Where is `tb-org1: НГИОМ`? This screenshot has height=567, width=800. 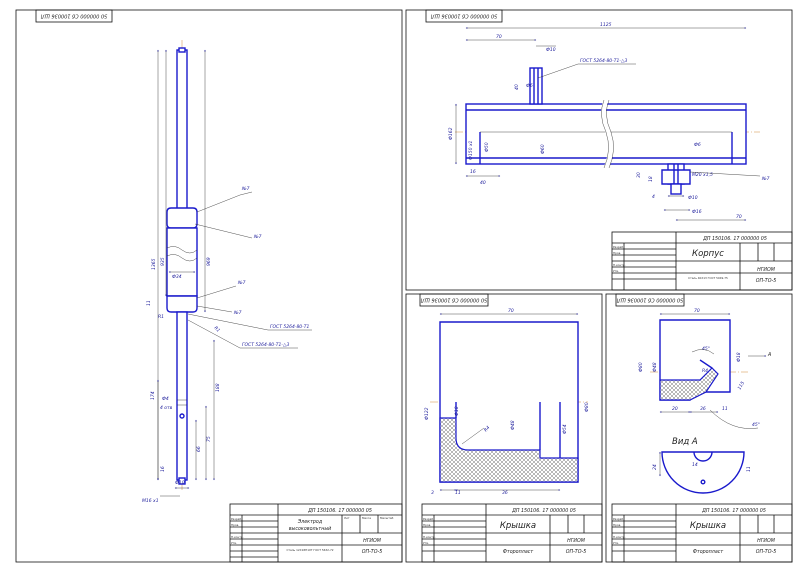 tb-org1: НГИОМ is located at coordinates (372, 541).